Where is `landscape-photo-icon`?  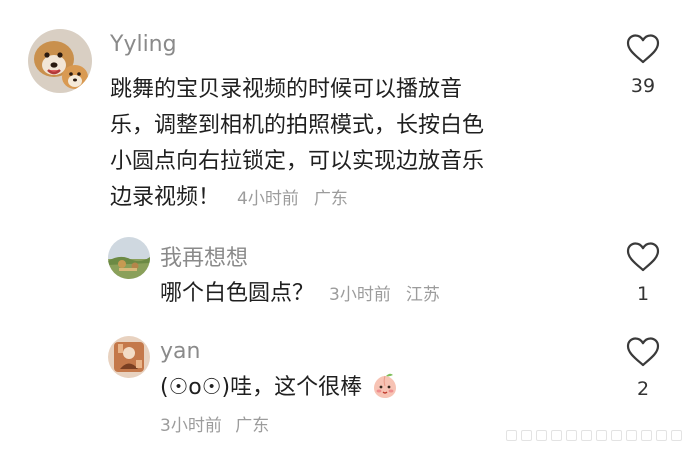
landscape-photo-icon is located at coordinates (129, 258).